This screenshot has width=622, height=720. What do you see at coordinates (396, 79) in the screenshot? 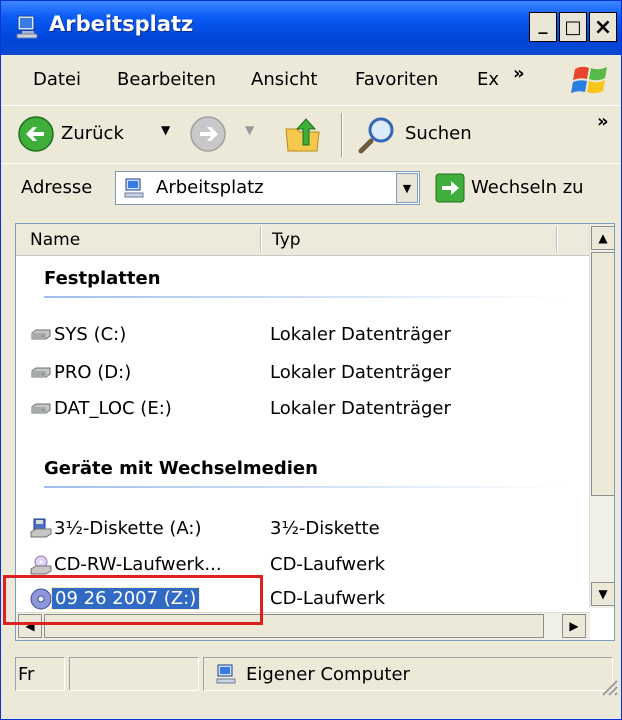
I see `menu-favoriten: Favoriten` at bounding box center [396, 79].